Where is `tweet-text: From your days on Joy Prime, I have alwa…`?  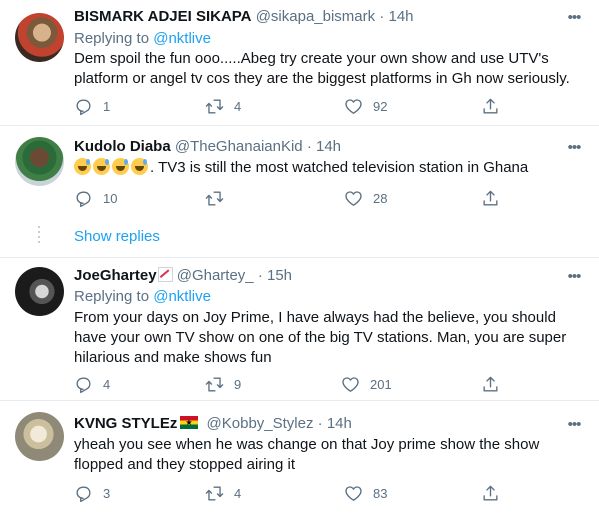 tweet-text: From your days on Joy Prime, I have alwa… is located at coordinates (320, 337).